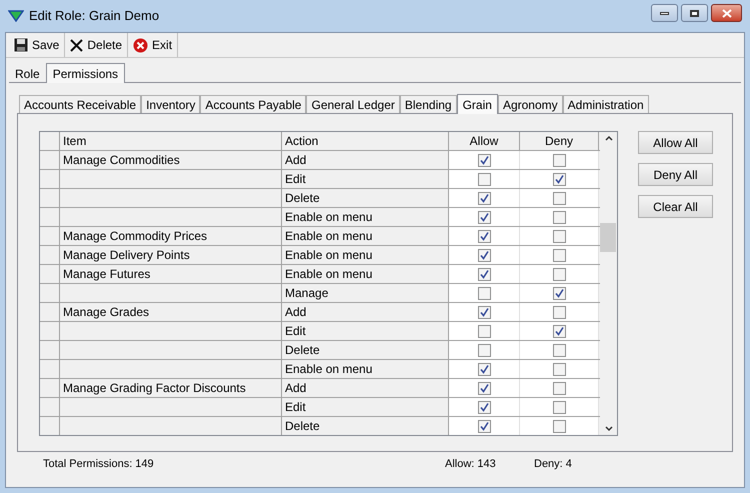  Describe the element at coordinates (37, 45) in the screenshot. I see `toolbar-button: Save` at that location.